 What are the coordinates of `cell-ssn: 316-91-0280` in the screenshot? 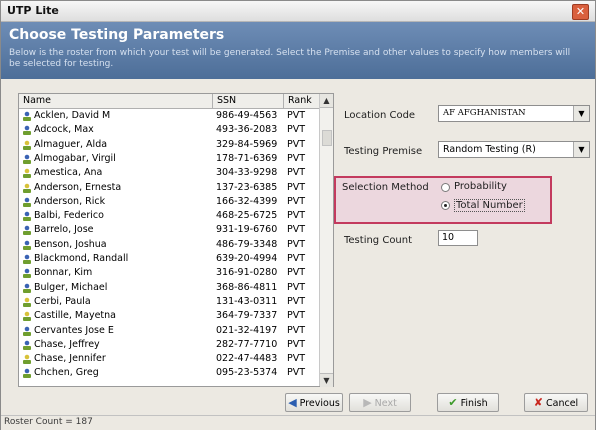 It's located at (247, 273).